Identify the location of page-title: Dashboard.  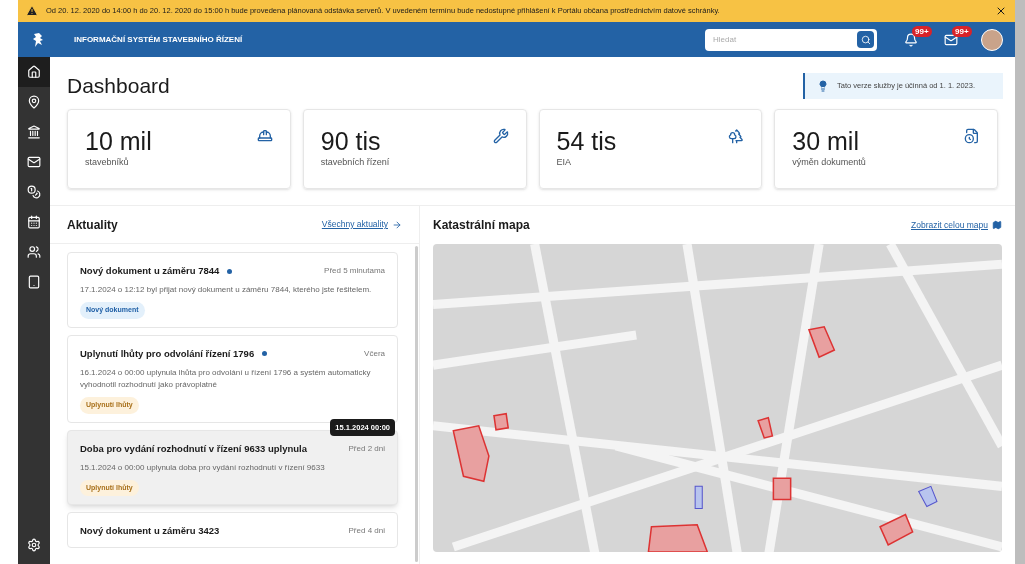
(118, 86).